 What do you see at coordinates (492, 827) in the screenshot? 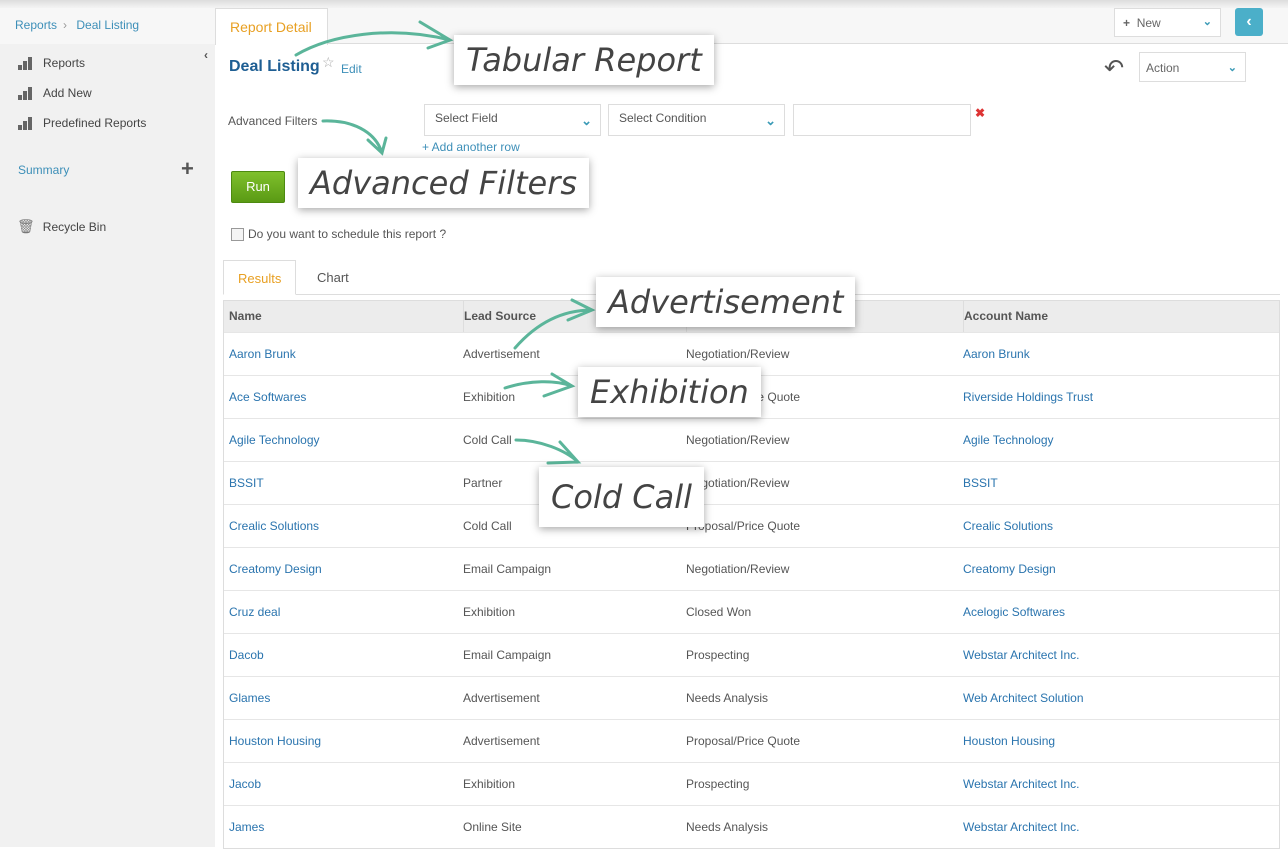
I see `lead-source-cell: Online Site` at bounding box center [492, 827].